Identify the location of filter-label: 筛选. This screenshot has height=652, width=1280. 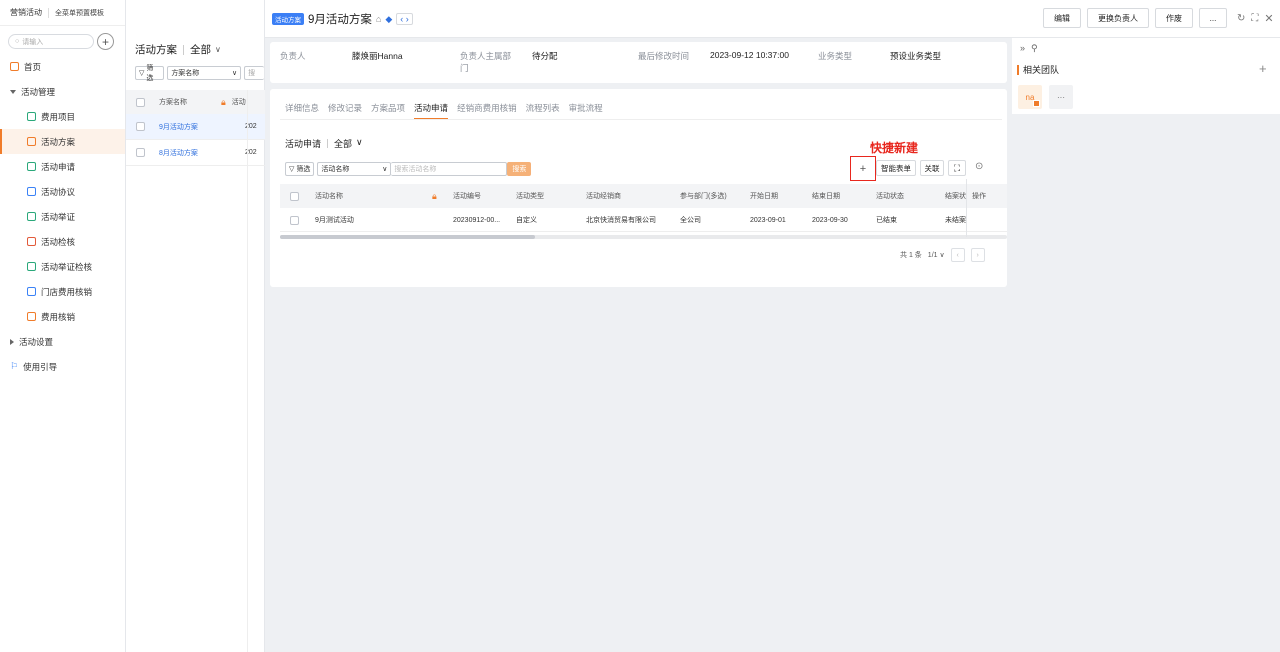
(150, 73).